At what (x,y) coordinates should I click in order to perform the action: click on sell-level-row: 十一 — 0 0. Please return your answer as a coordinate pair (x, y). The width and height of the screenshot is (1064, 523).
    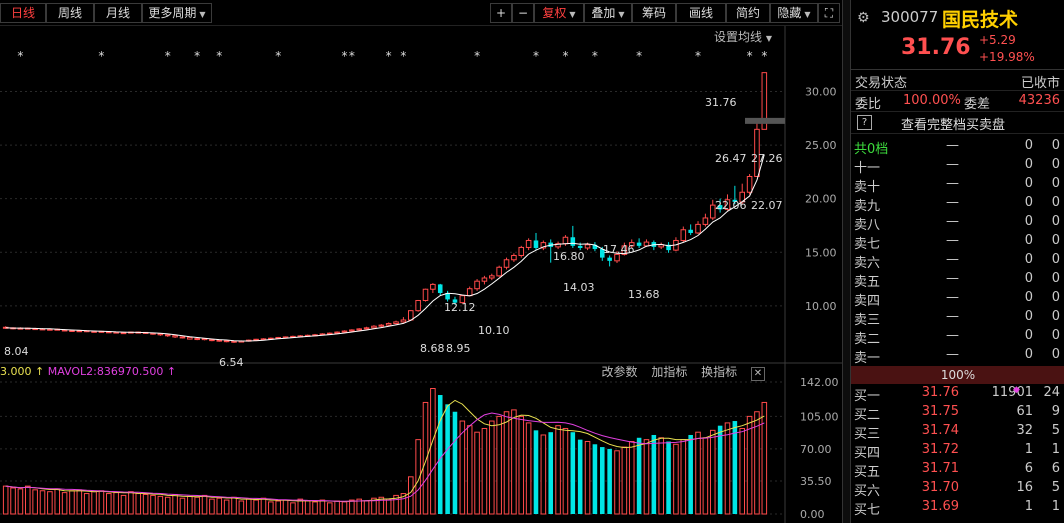
    Looking at the image, I should click on (957, 166).